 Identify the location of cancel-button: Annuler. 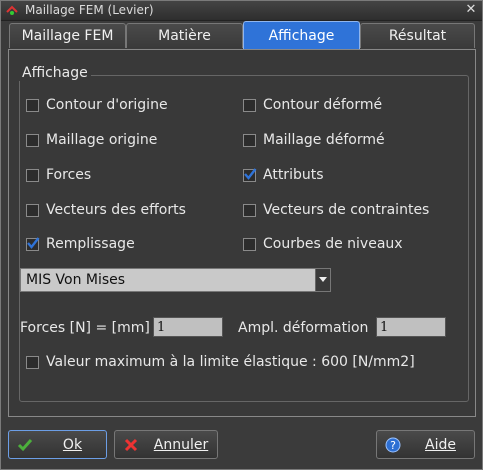
(166, 444).